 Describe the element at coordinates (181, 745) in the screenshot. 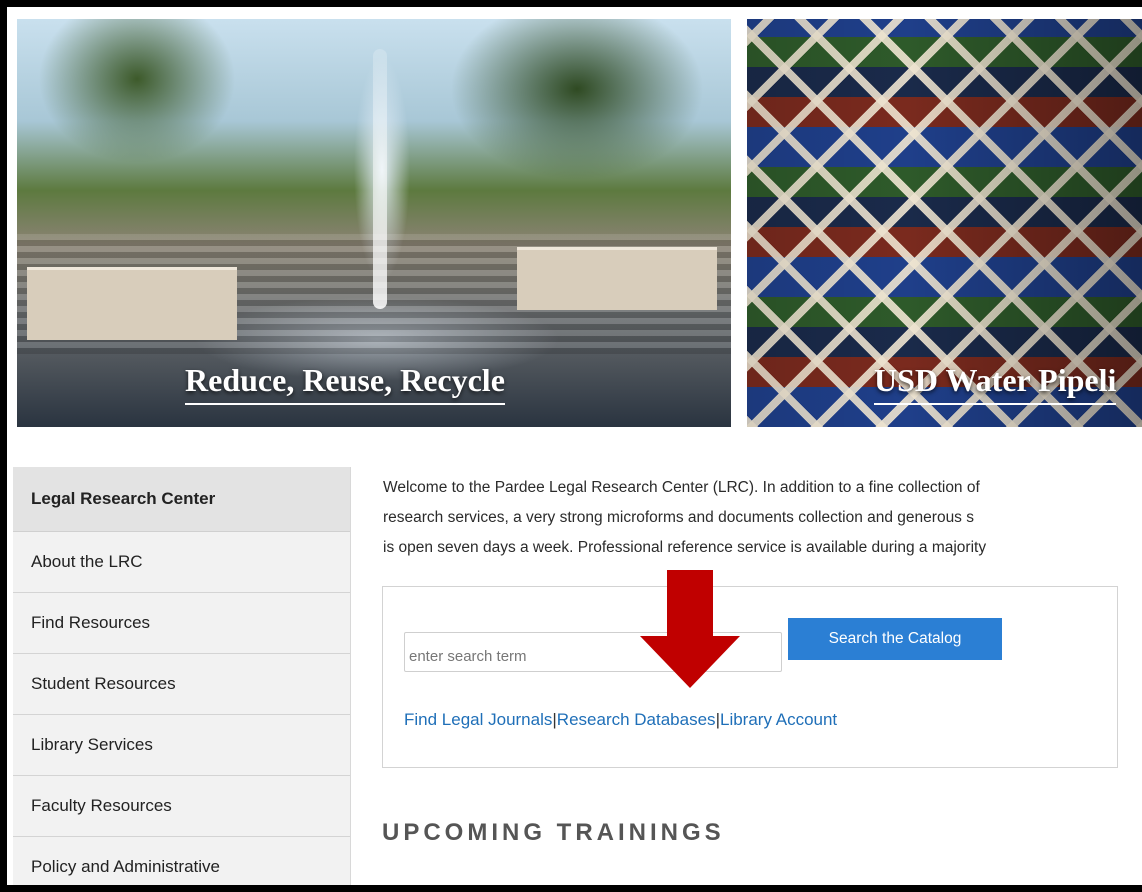

I see `sidebar-item-library-services: Library Services` at that location.